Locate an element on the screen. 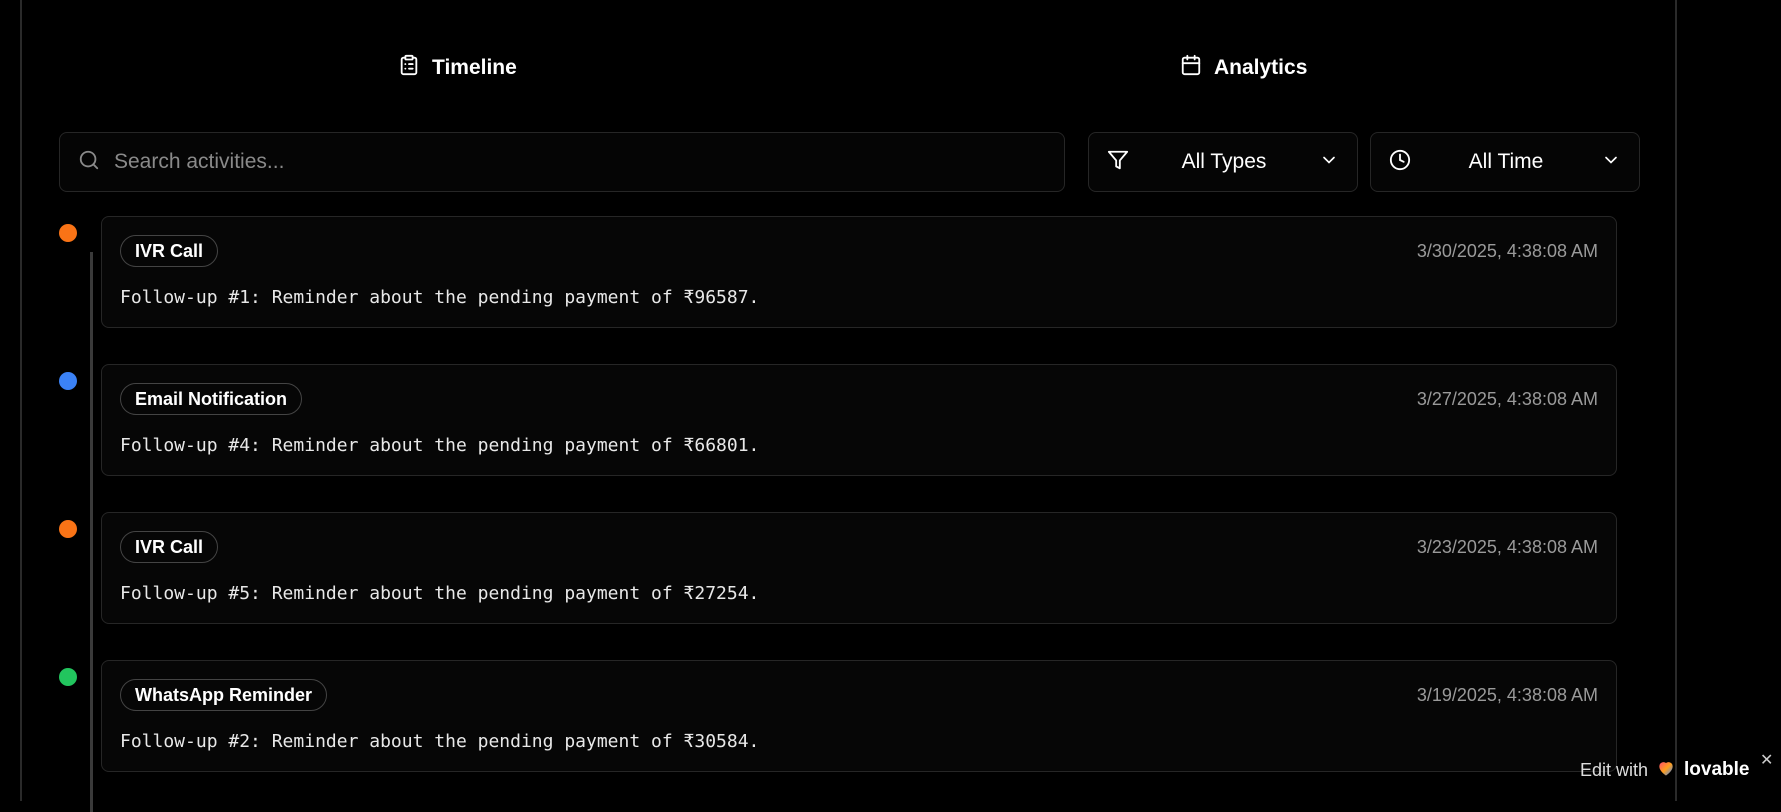 The height and width of the screenshot is (812, 1781). time-filter-value: All Time is located at coordinates (1506, 161).